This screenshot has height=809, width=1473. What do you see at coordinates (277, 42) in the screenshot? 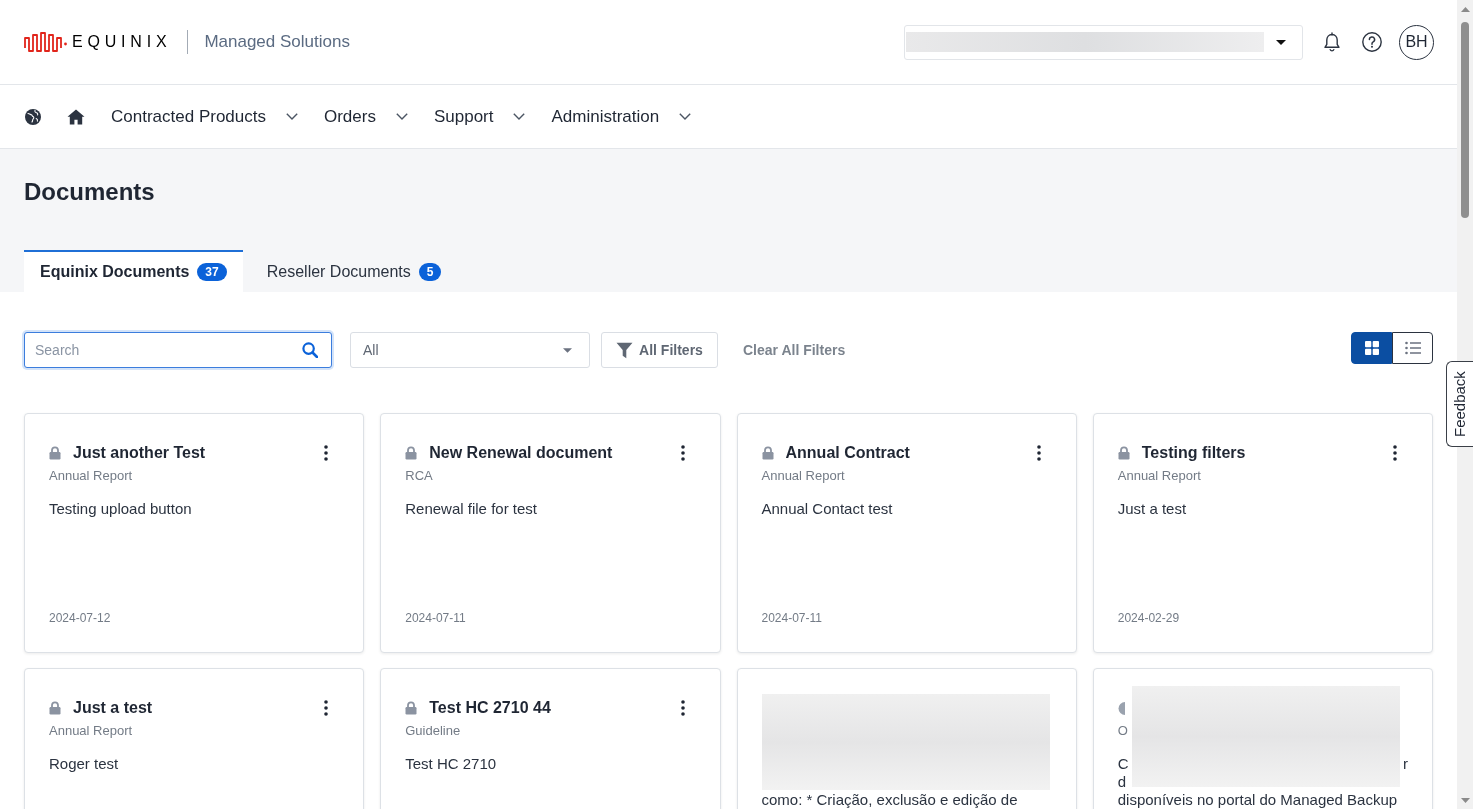
I see `product-name: Managed Solutions` at bounding box center [277, 42].